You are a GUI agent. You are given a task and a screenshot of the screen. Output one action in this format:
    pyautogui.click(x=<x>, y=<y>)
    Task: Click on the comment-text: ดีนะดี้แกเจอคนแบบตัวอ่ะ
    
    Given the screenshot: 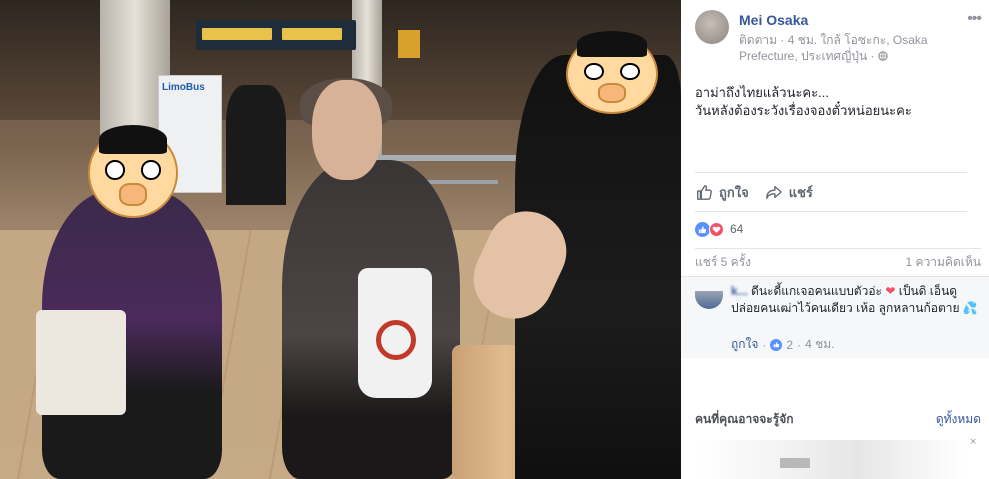 What is the action you would take?
    pyautogui.click(x=816, y=291)
    